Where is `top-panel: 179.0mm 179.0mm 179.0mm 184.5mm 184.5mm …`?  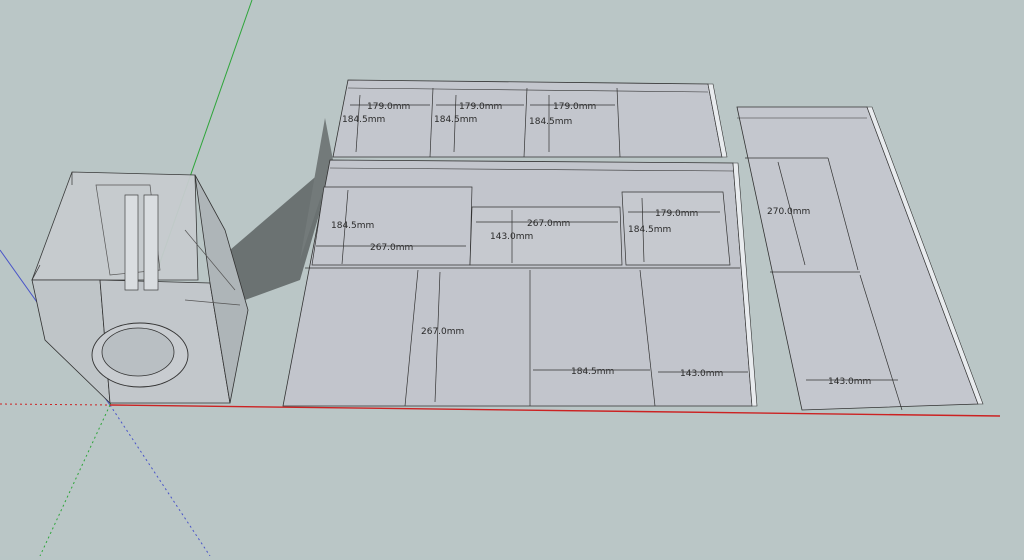
top-panel: 179.0mm 179.0mm 179.0mm 184.5mm 184.5mm … is located at coordinates (530, 118).